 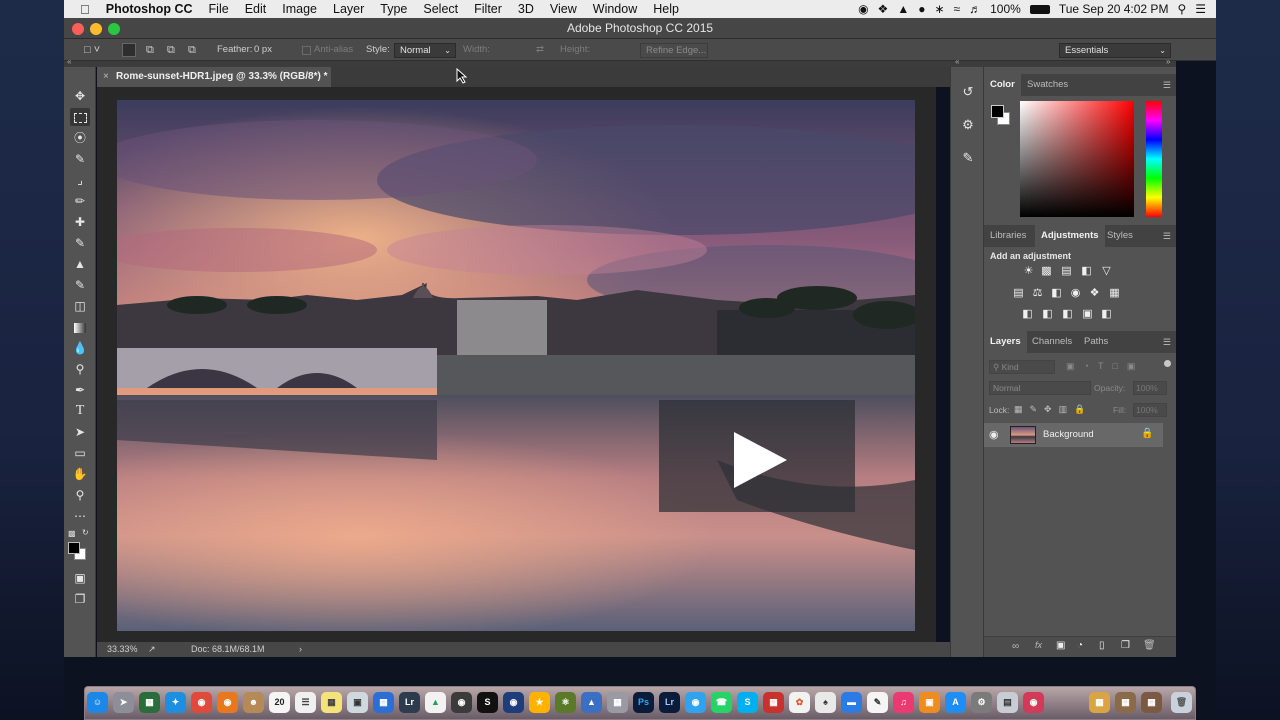 What do you see at coordinates (1053, 409) in the screenshot?
I see `lock-options-icons: ▦✎✥▥🔒` at bounding box center [1053, 409].